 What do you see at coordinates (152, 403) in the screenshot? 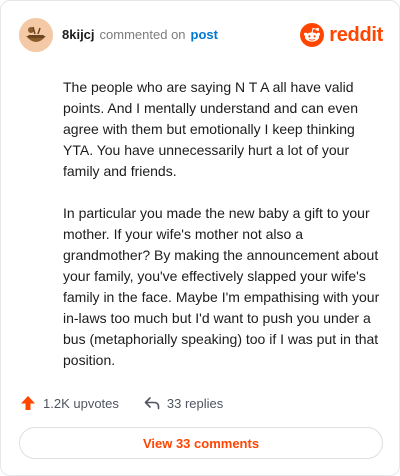
I see `reply-arrow-icon` at bounding box center [152, 403].